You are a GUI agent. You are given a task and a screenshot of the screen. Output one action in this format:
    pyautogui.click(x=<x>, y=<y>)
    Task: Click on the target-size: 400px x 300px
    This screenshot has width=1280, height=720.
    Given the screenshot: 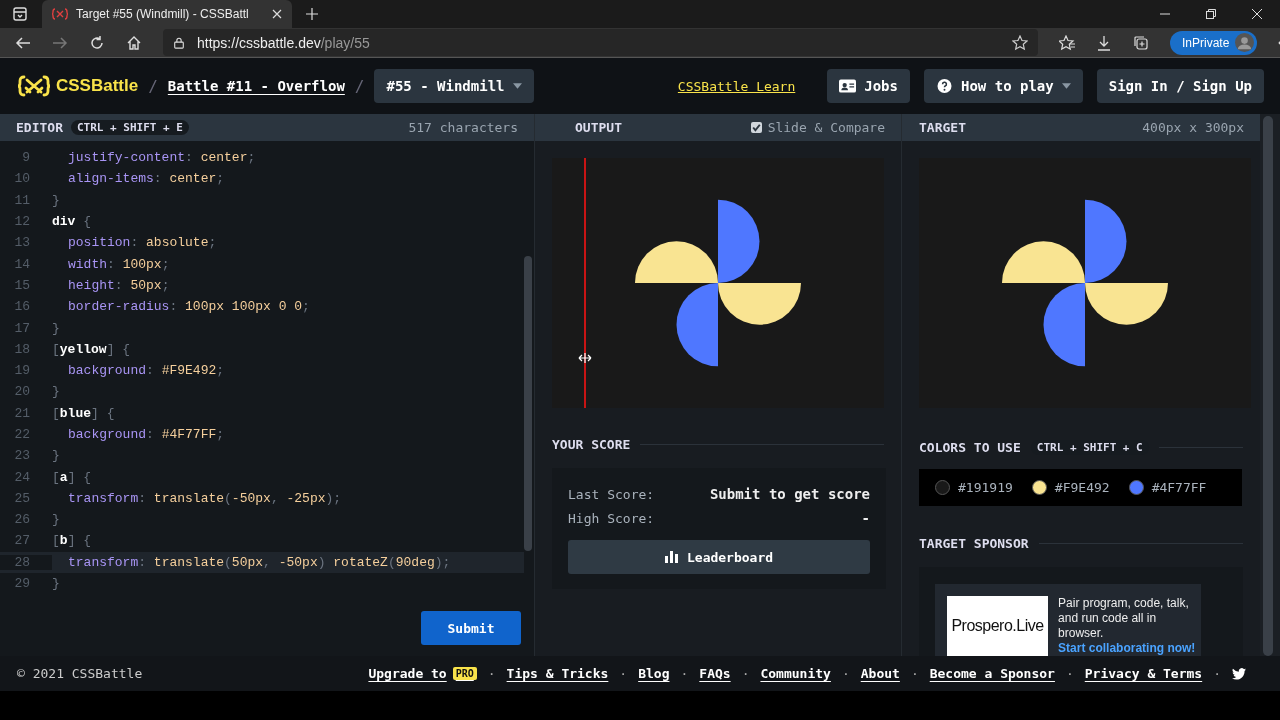 What is the action you would take?
    pyautogui.click(x=1193, y=127)
    